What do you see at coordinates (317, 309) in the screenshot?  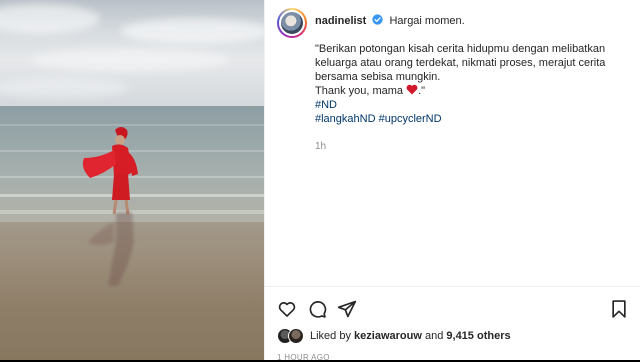 I see `comment-icon` at bounding box center [317, 309].